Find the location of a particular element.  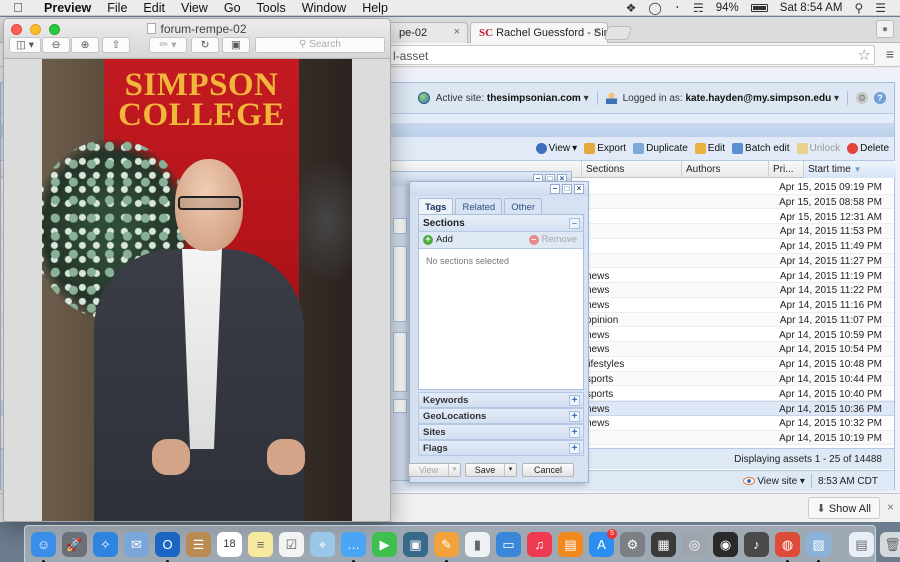

active-site-selector: Active site: thesimpsonian.com ▾ is located at coordinates (512, 98).